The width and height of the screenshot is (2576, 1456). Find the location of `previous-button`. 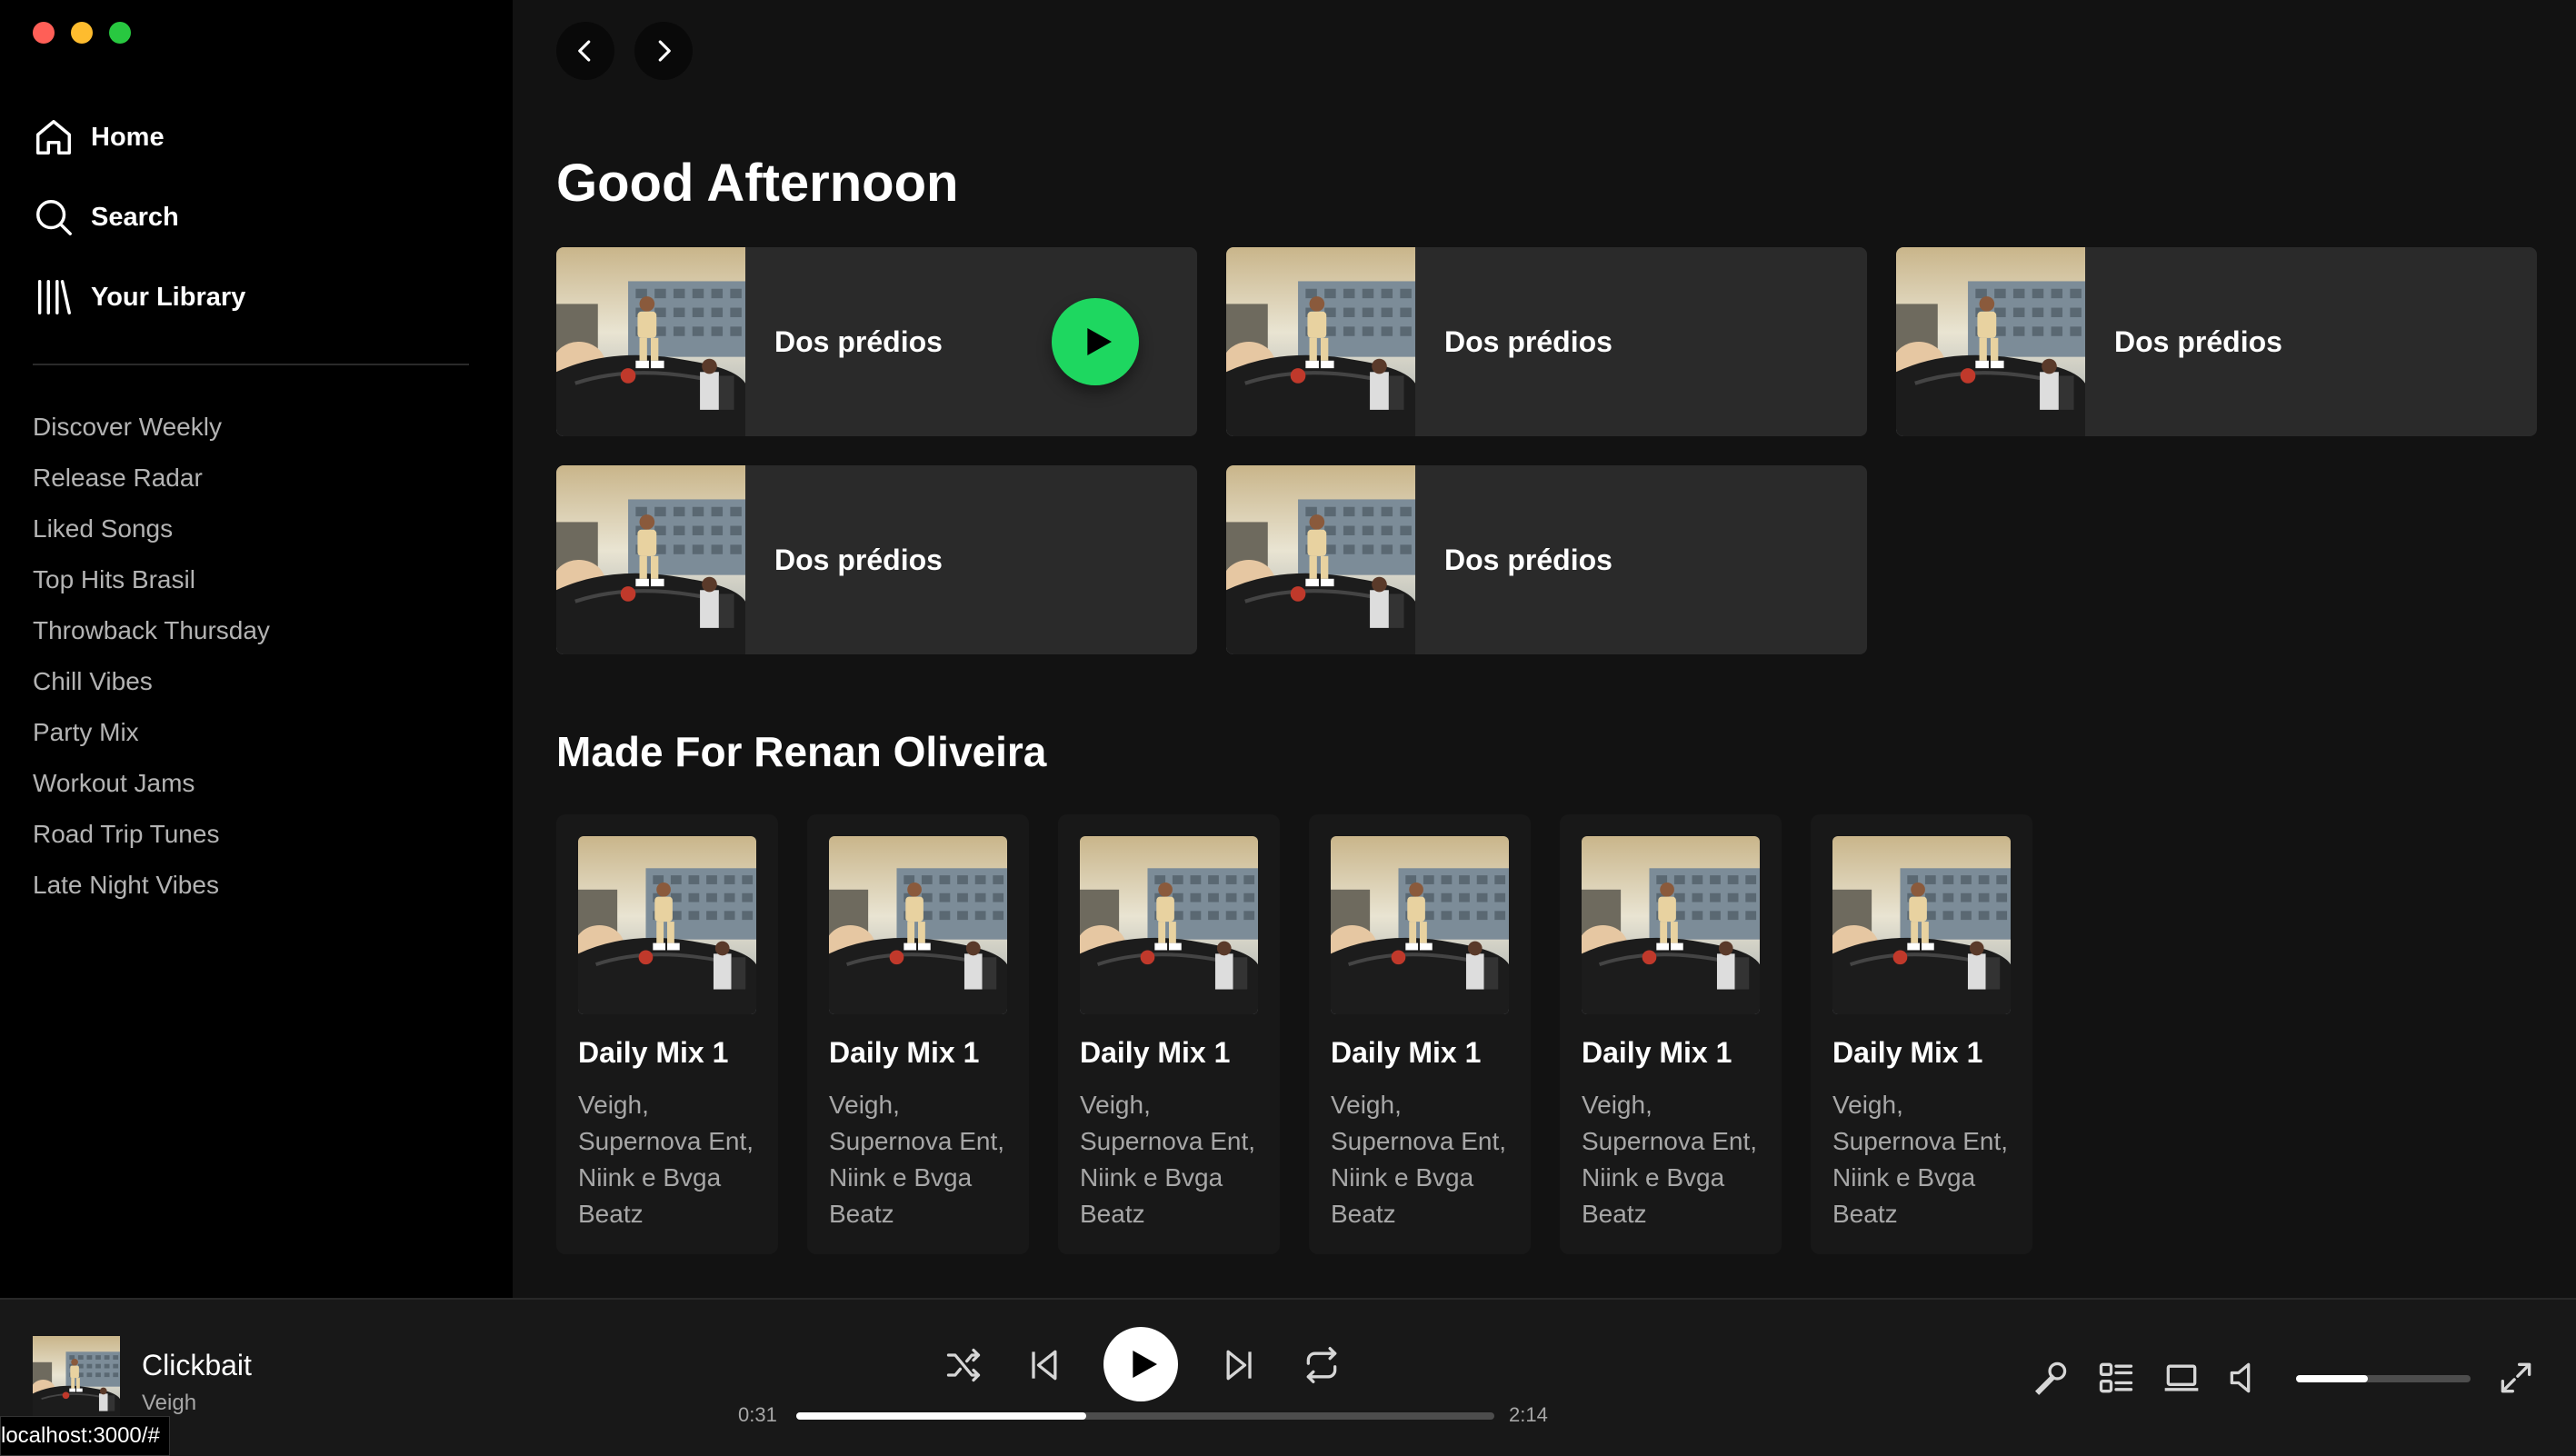

previous-button is located at coordinates (1043, 1365).